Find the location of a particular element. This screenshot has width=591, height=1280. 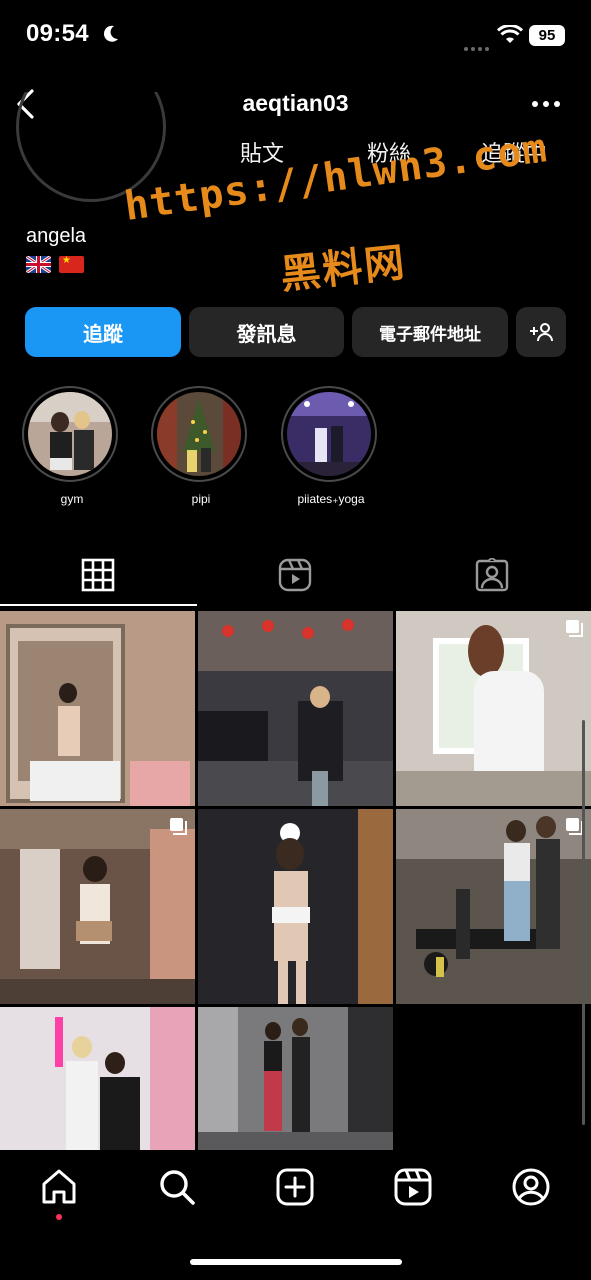

search-icon is located at coordinates (177, 1187).